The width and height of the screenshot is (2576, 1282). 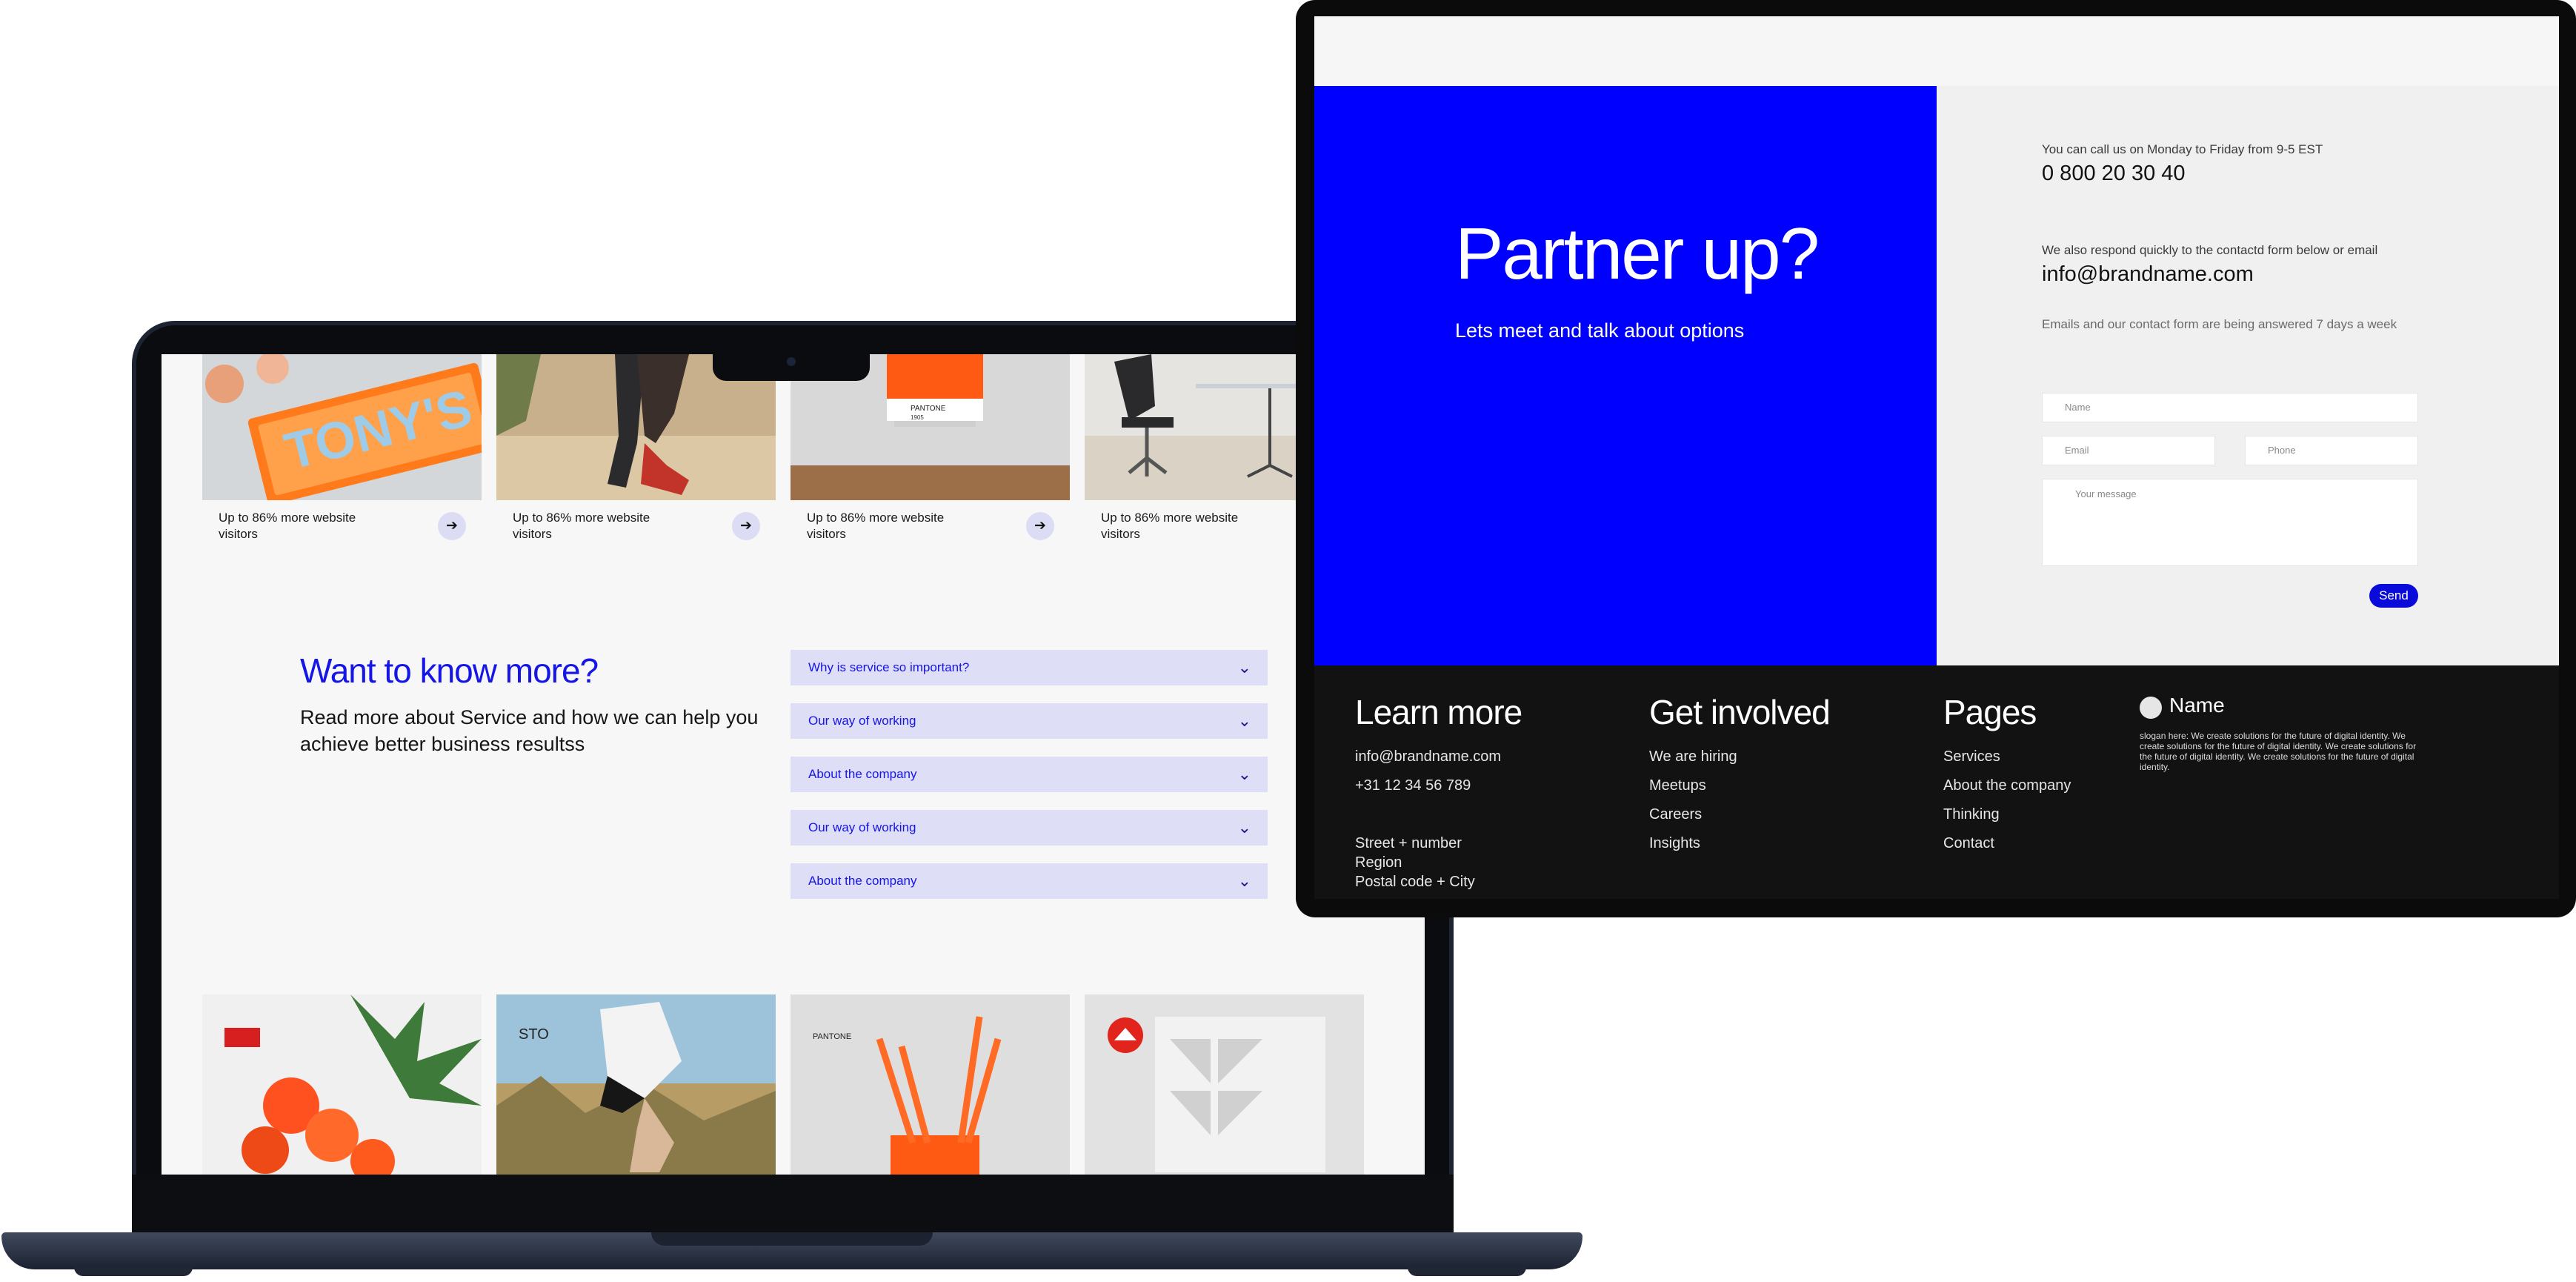 What do you see at coordinates (876, 526) in the screenshot?
I see `card-caption-3: Up to 86% more website visitors` at bounding box center [876, 526].